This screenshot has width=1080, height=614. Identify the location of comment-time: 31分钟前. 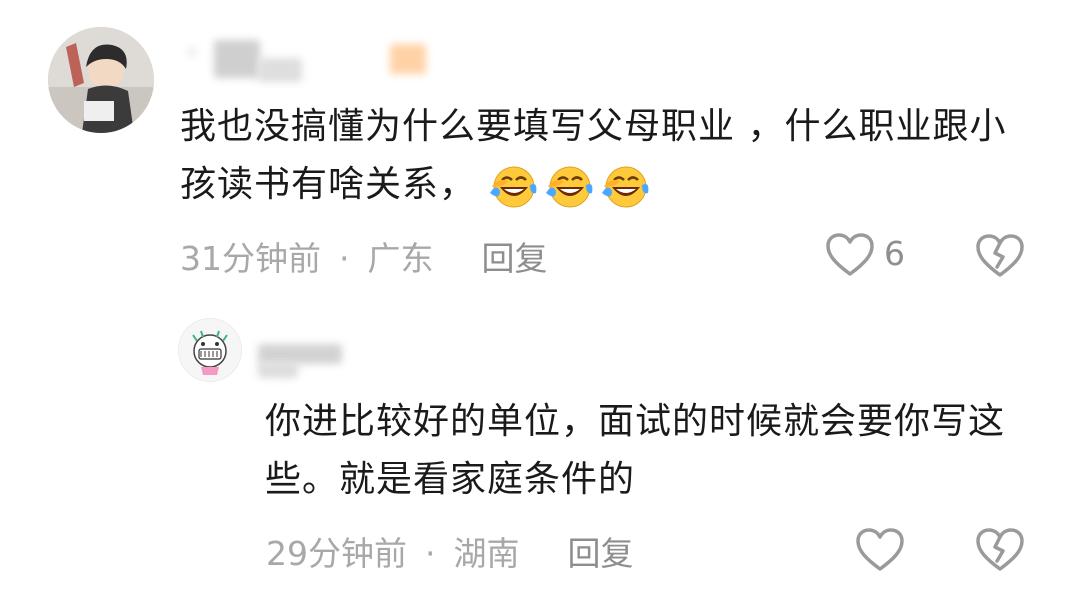
(250, 258).